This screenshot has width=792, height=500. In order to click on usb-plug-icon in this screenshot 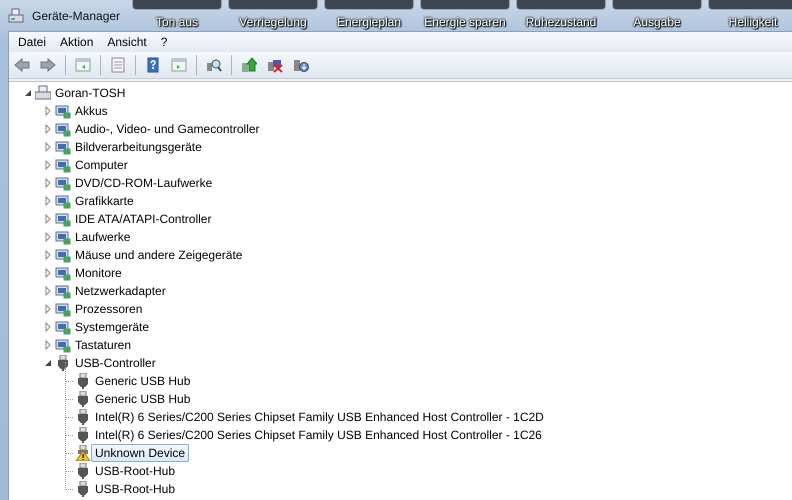, I will do `click(63, 363)`.